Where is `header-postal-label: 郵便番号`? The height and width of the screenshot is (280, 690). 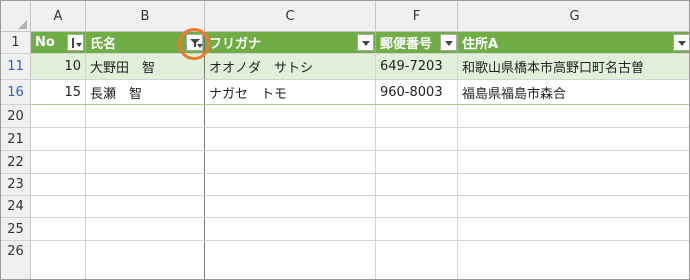
header-postal-label: 郵便番号 is located at coordinates (406, 44).